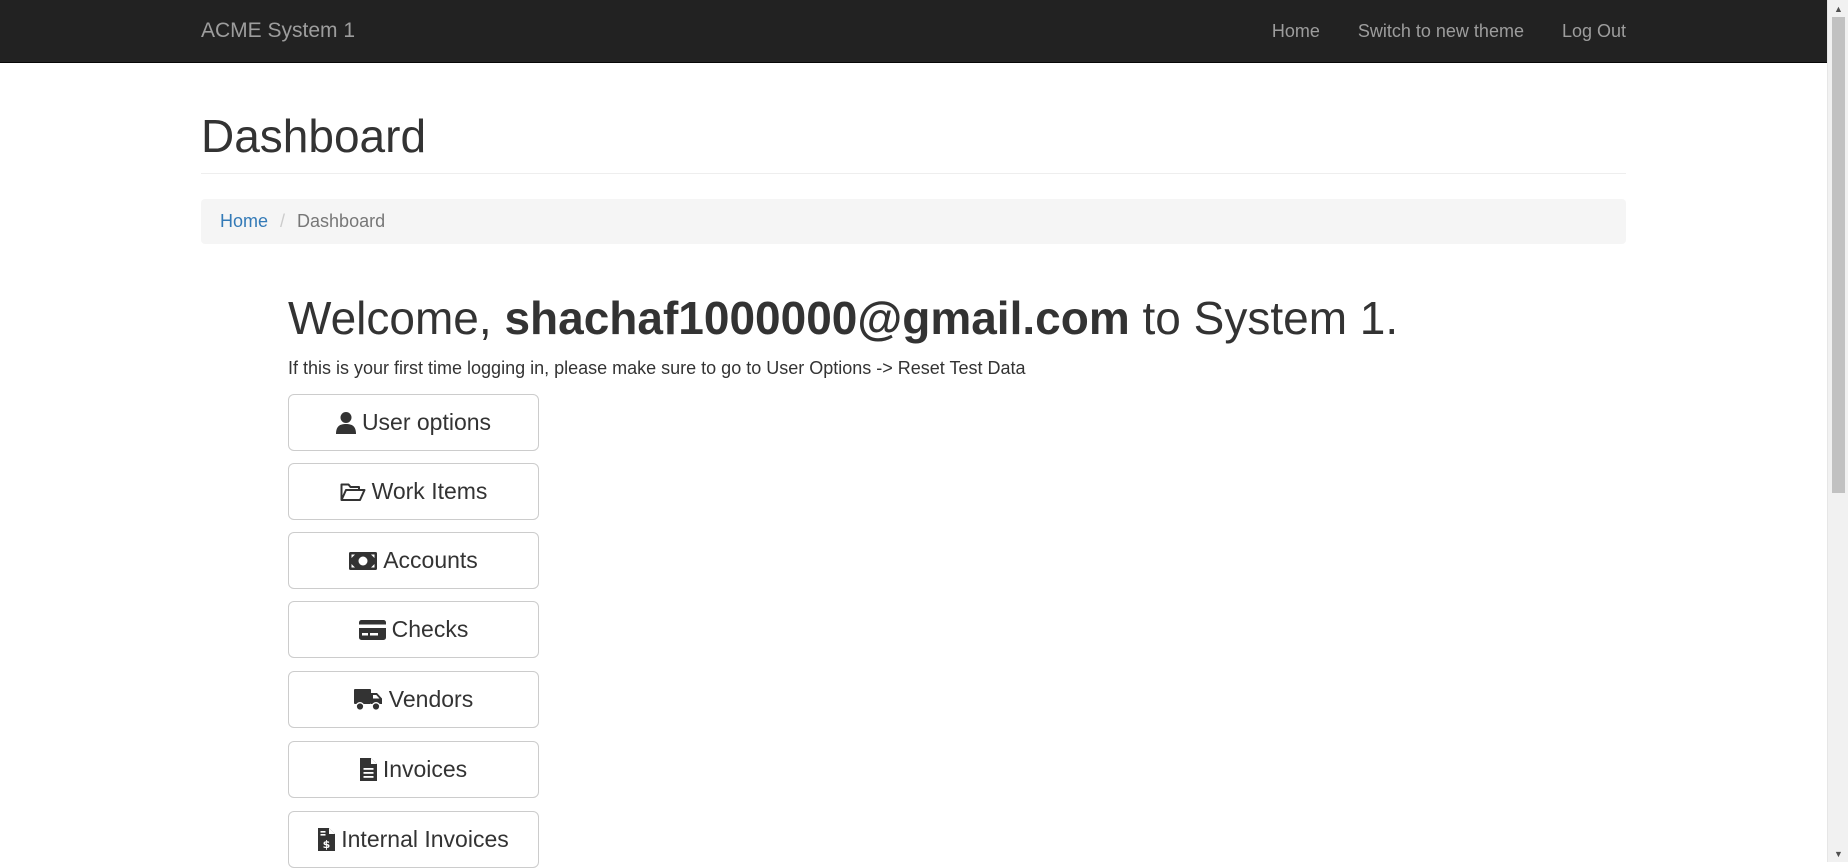 Image resolution: width=1848 pixels, height=868 pixels. What do you see at coordinates (396, 318) in the screenshot?
I see `welcome-prefix: Welcome,` at bounding box center [396, 318].